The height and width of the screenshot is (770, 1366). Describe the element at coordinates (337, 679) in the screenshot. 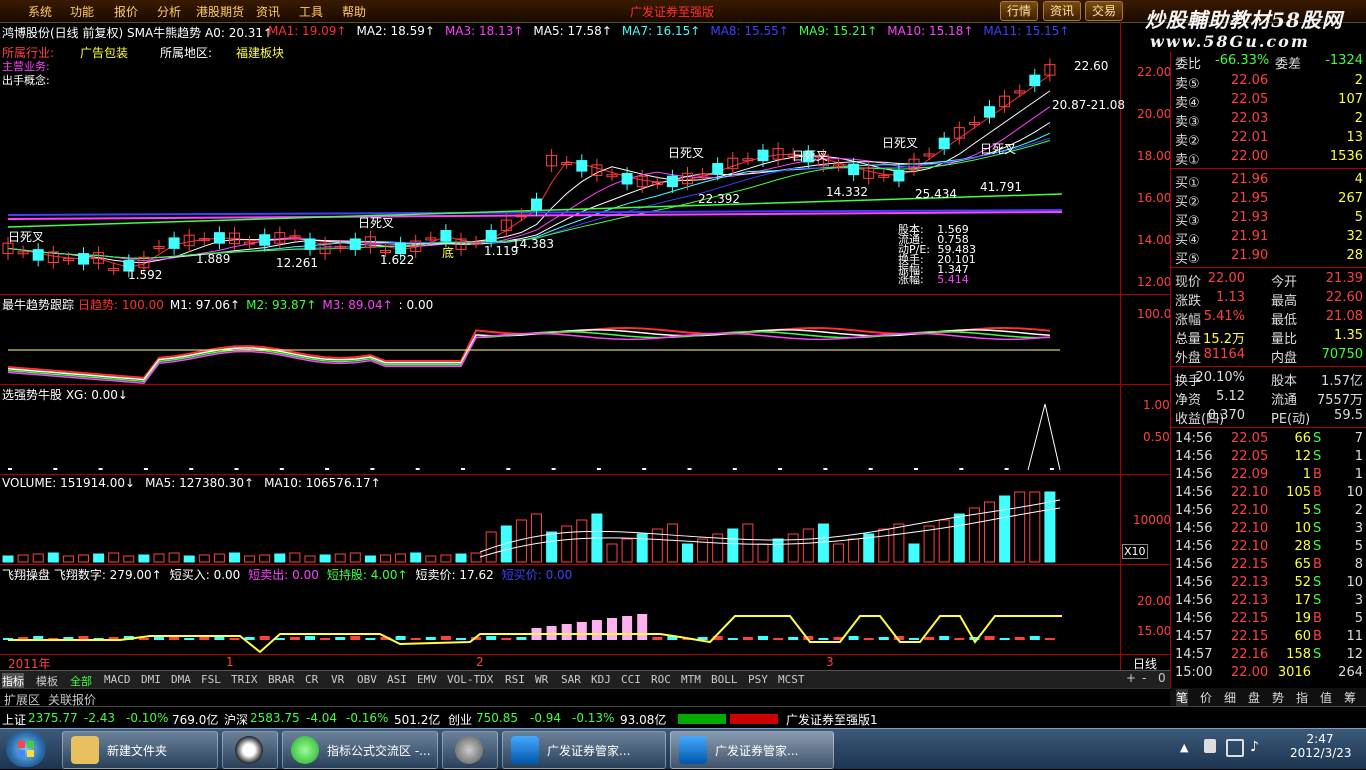

I see `tab-vr: VR` at that location.